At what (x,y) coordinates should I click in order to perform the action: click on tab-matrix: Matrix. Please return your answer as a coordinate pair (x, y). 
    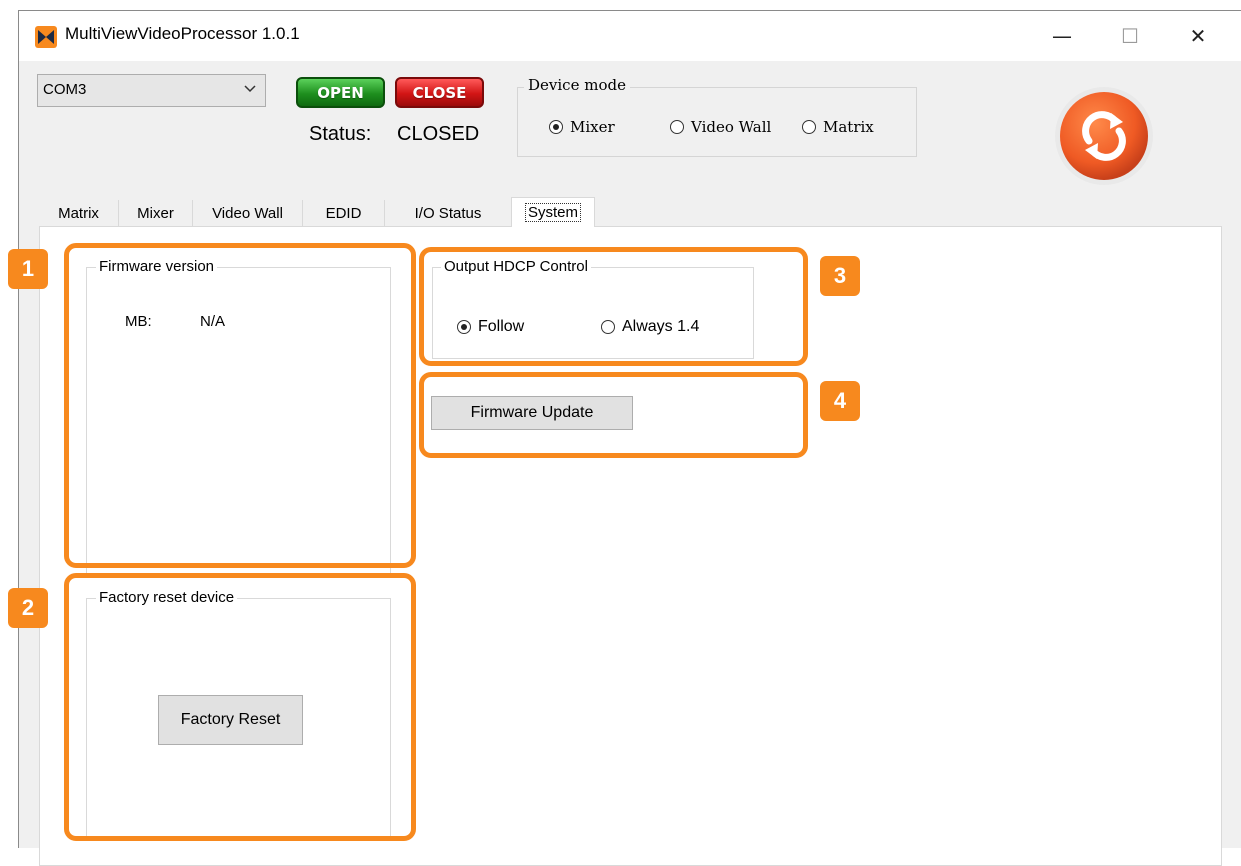
    Looking at the image, I should click on (79, 213).